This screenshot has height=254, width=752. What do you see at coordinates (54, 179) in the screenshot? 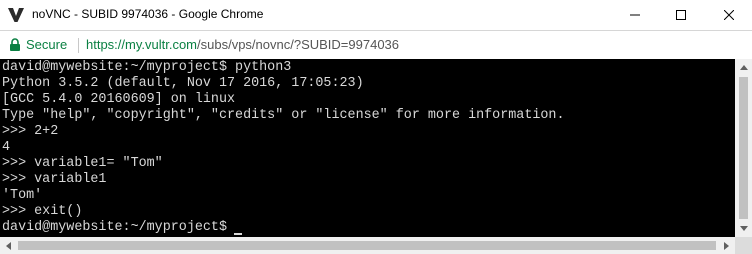
I see `terminal-line: >>> variable1` at bounding box center [54, 179].